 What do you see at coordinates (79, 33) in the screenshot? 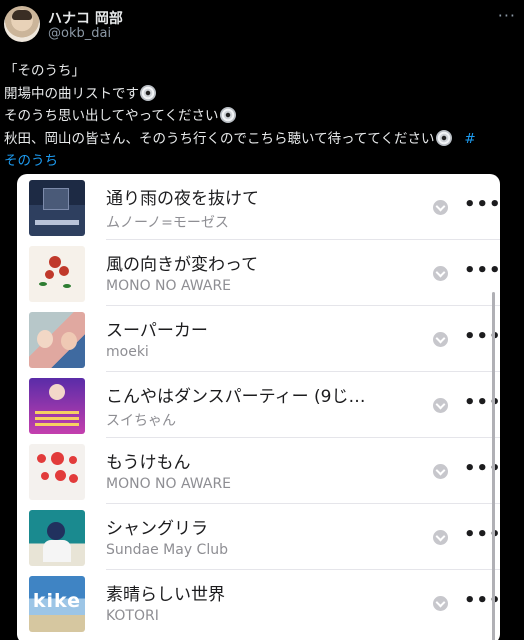
I see `user-handle: @okb_dai` at bounding box center [79, 33].